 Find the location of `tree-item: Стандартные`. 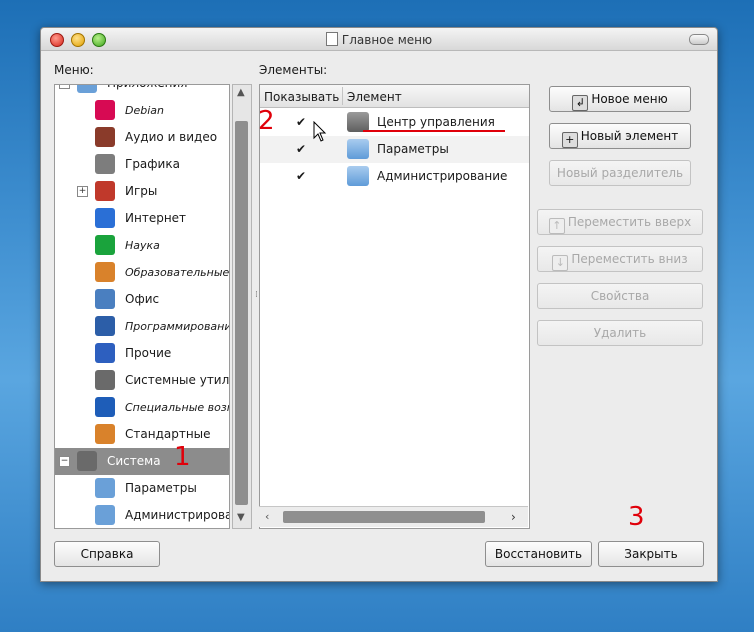

tree-item: Стандартные is located at coordinates (142, 434).